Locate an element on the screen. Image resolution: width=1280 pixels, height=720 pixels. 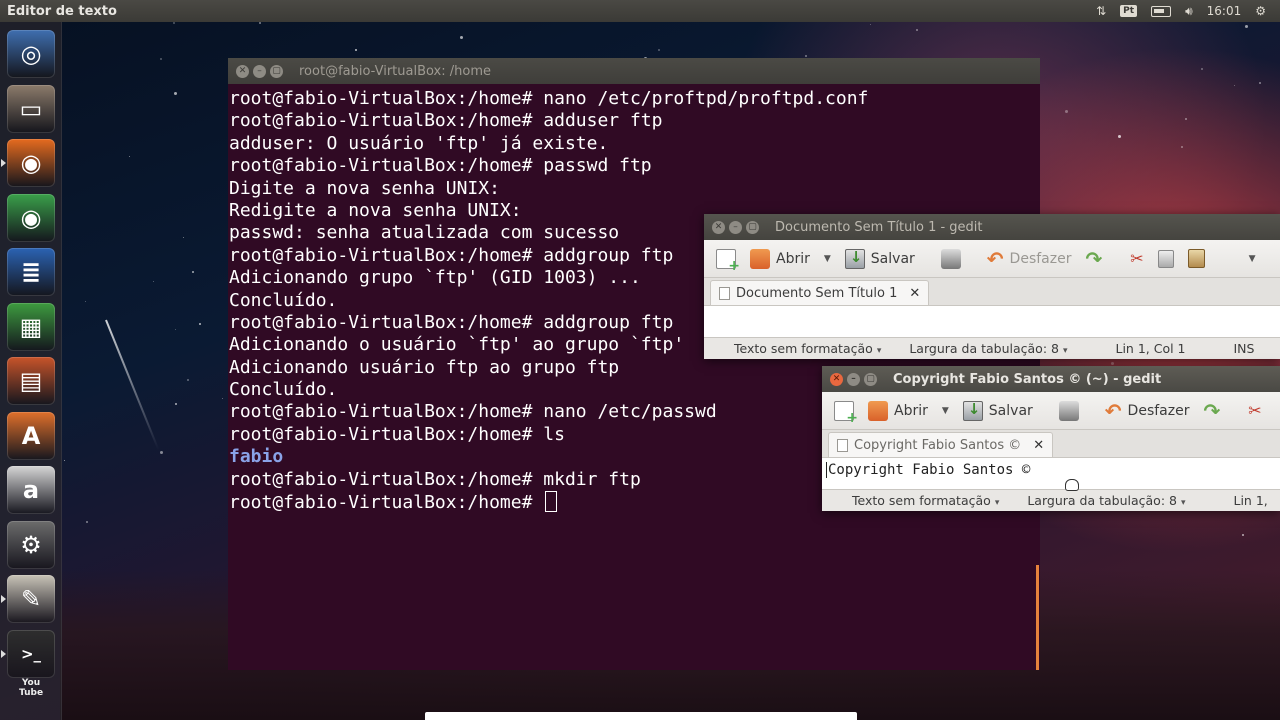
launcher-chrome-icon: ◉ is located at coordinates (31, 217).